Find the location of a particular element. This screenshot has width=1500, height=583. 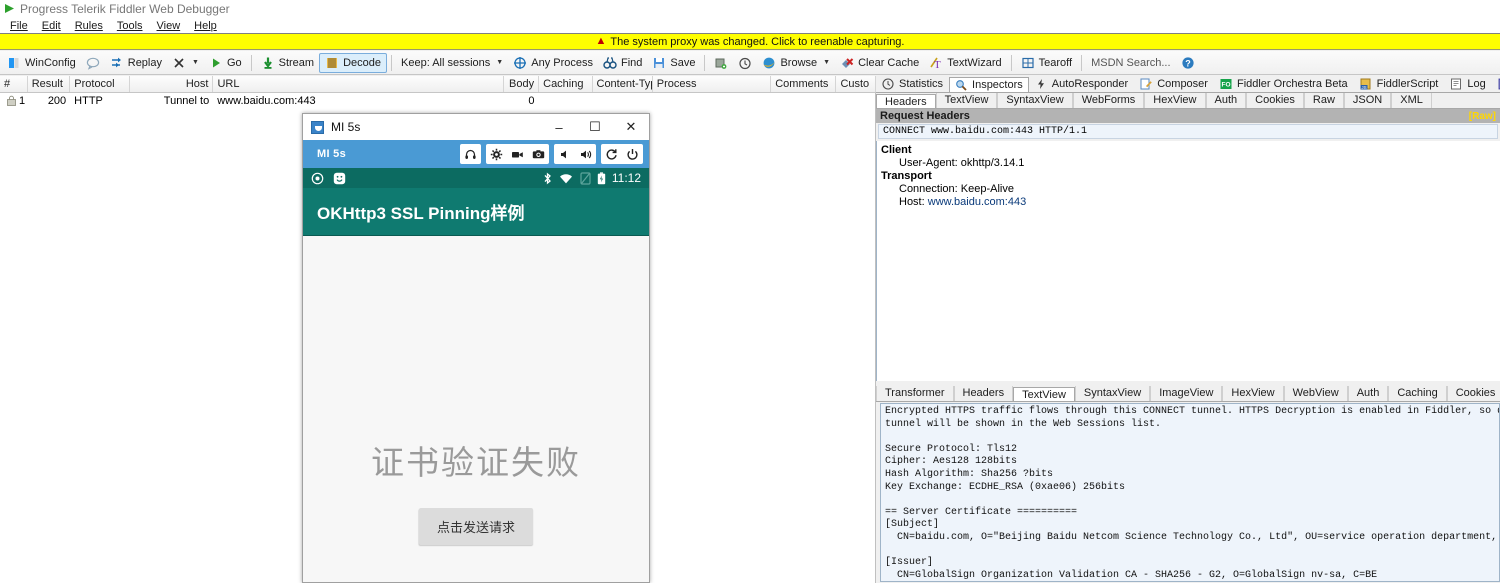

tab-filters: Filters is located at coordinates (1496, 84).